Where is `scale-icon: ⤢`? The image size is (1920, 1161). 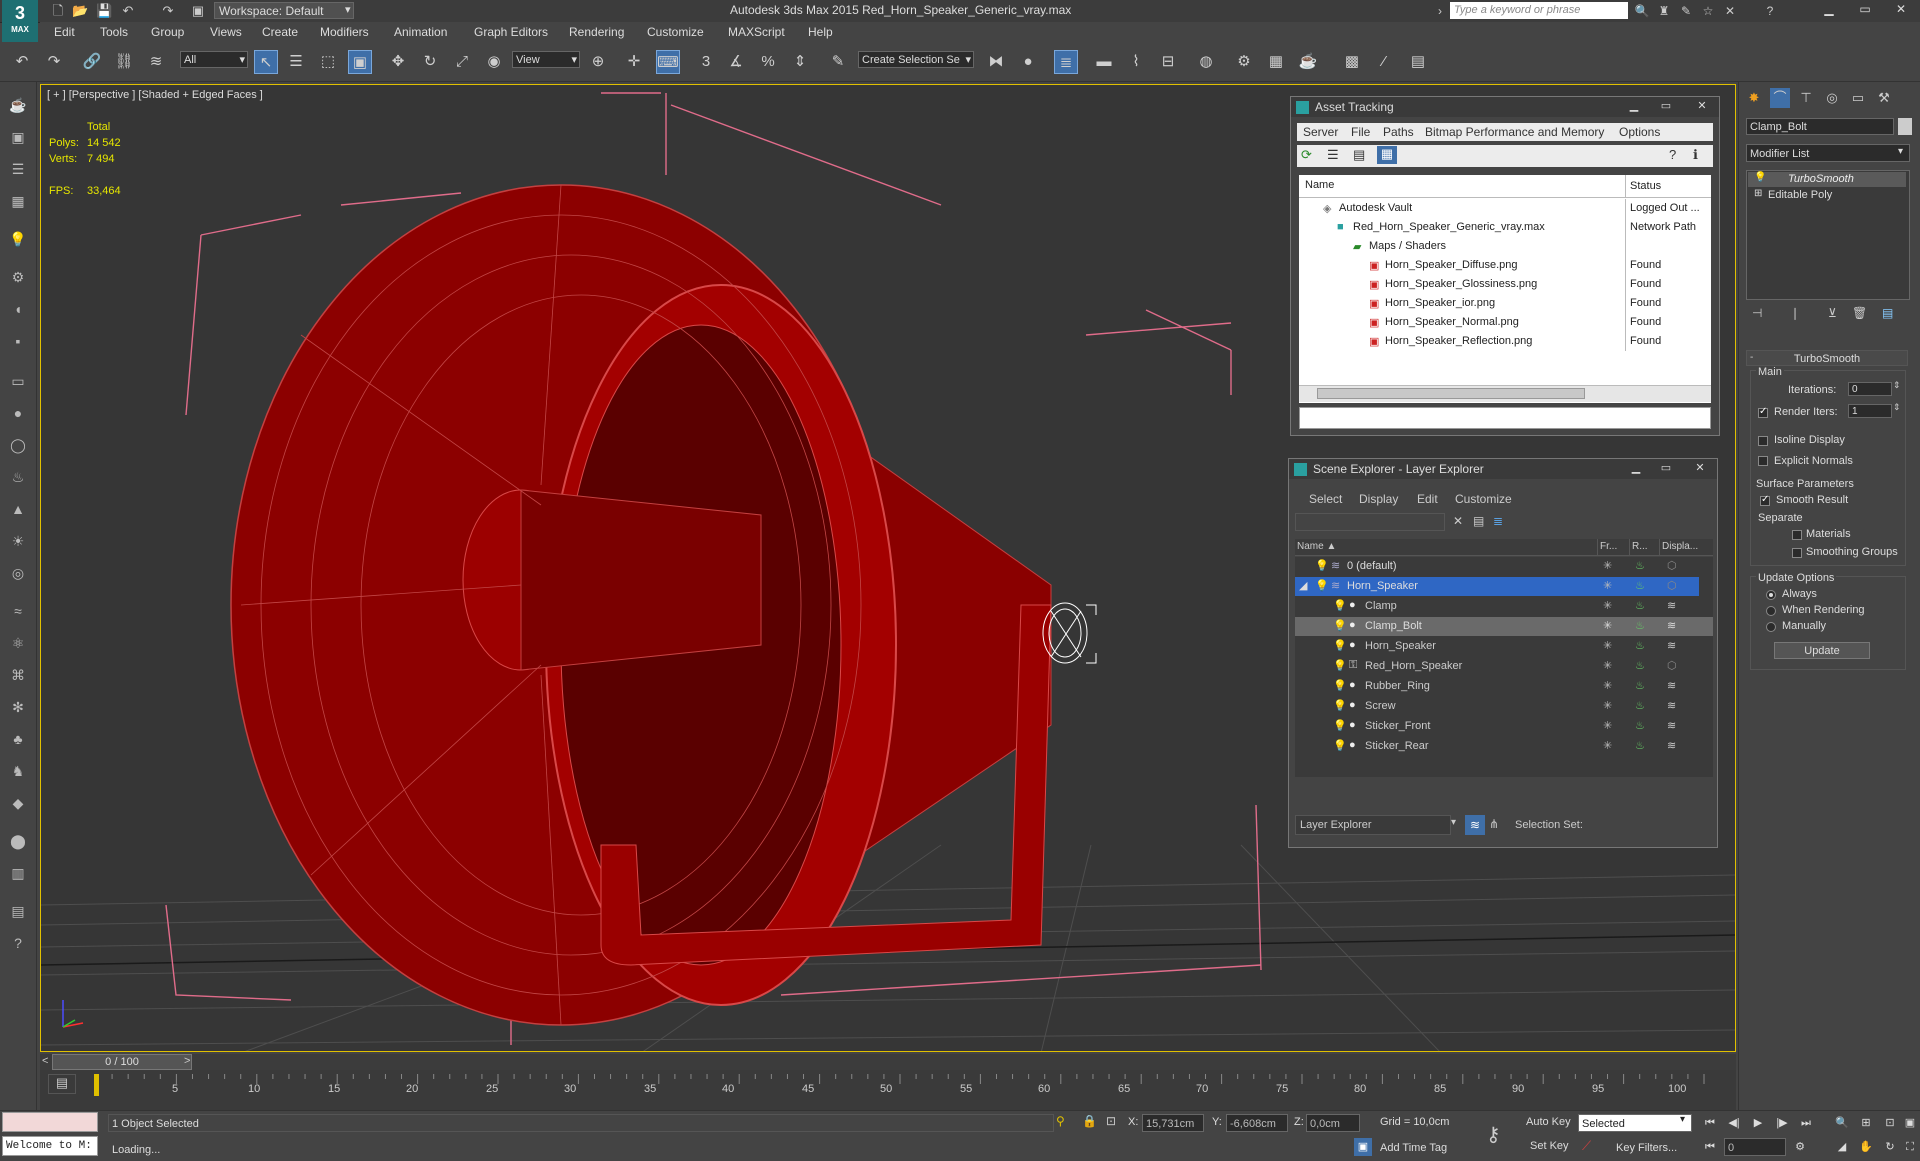
scale-icon: ⤢ is located at coordinates (462, 62).